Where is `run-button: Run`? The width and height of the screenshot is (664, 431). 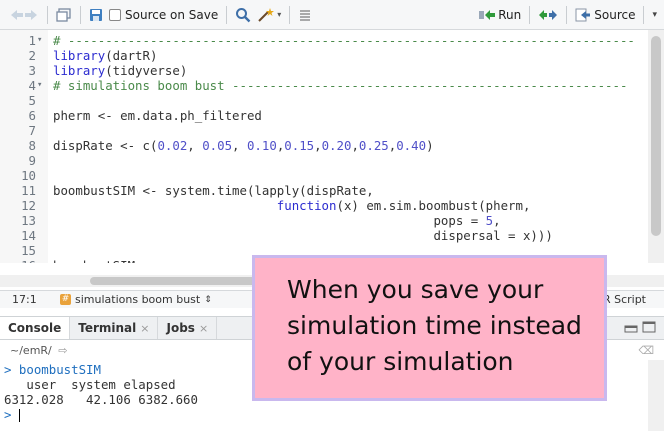
run-button: Run is located at coordinates (499, 15).